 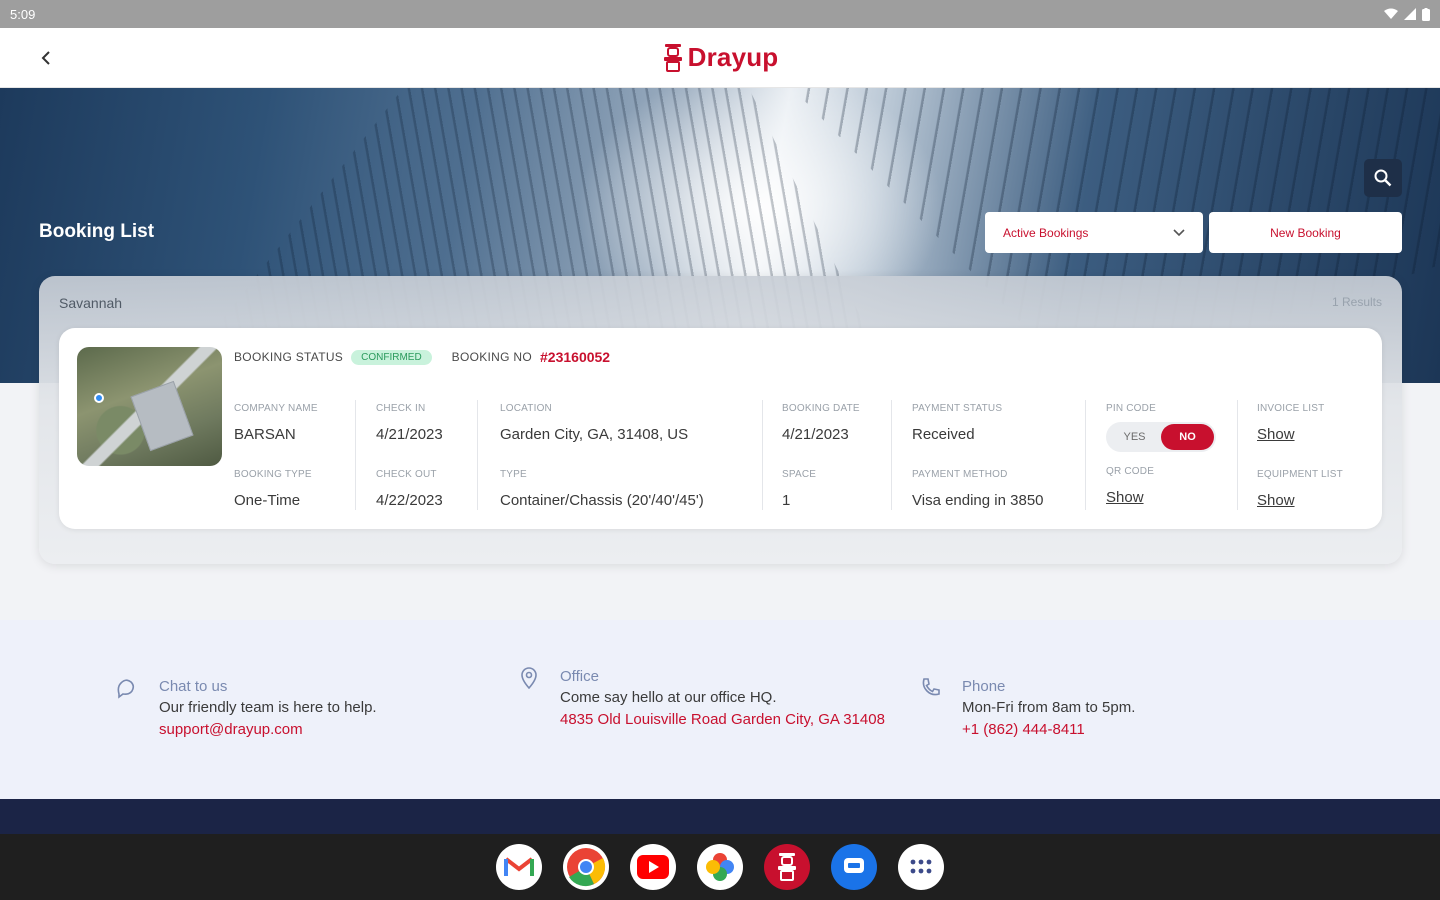 What do you see at coordinates (126, 689) in the screenshot?
I see `chat-icon` at bounding box center [126, 689].